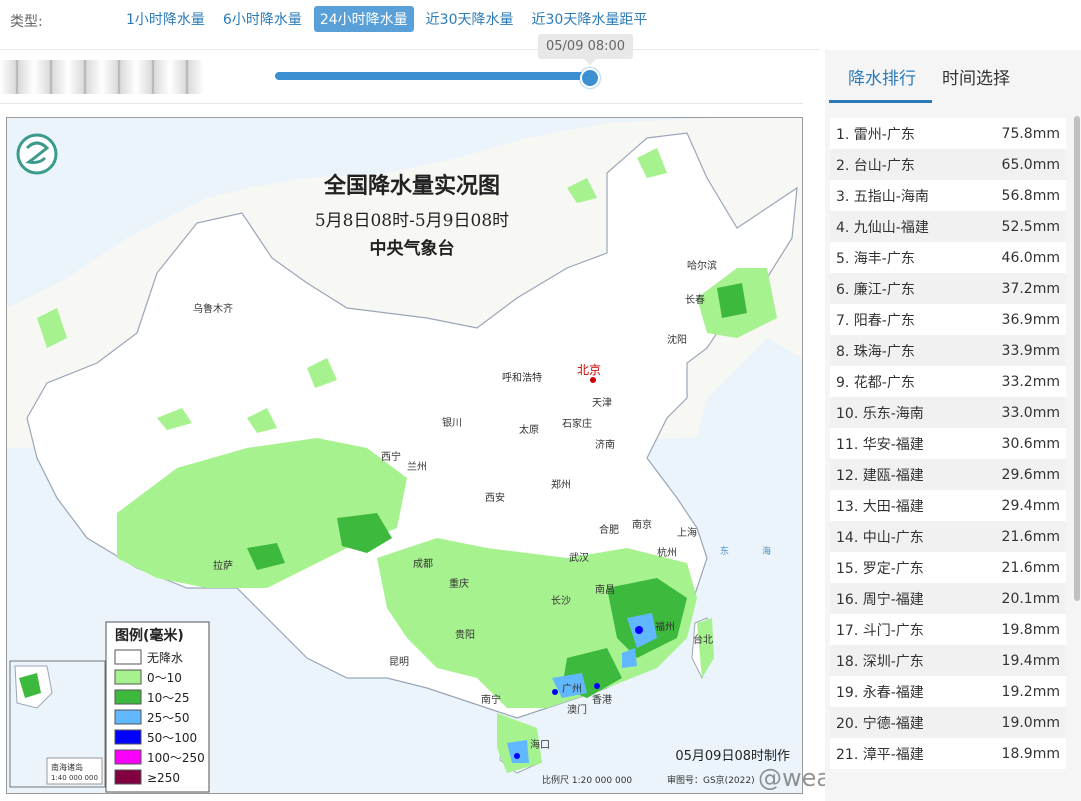  Describe the element at coordinates (948, 226) in the screenshot. I see `ranking-row: 4. 九仙山-福建 52.5mm` at that location.